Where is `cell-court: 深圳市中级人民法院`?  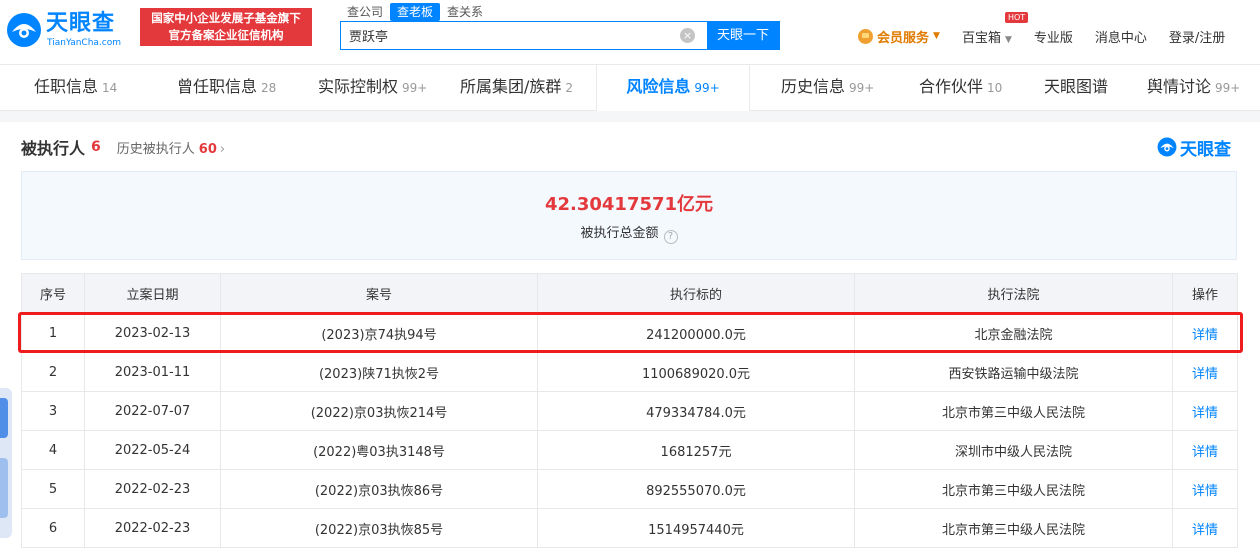
cell-court: 深圳市中级人民法院 is located at coordinates (1013, 450).